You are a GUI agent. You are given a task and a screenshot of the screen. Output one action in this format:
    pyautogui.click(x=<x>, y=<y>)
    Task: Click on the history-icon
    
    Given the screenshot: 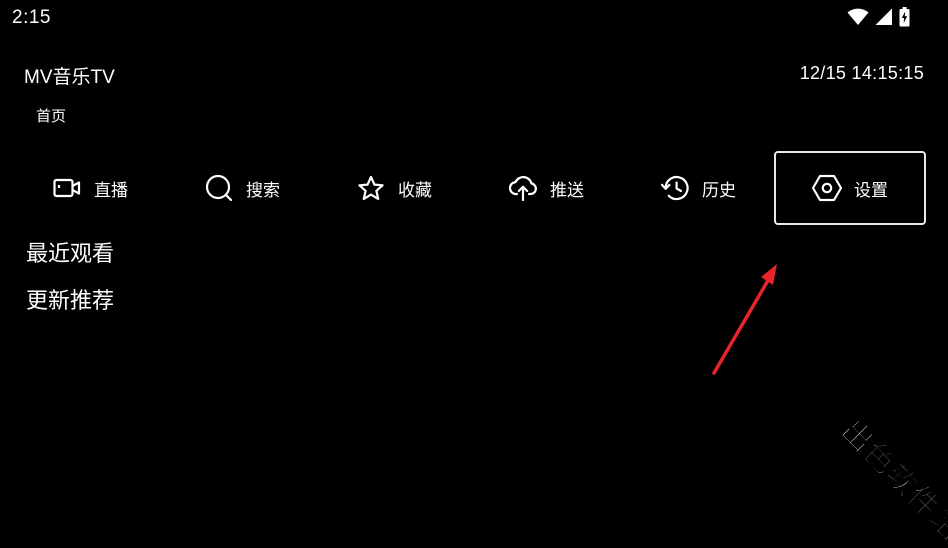 What is the action you would take?
    pyautogui.click(x=675, y=188)
    